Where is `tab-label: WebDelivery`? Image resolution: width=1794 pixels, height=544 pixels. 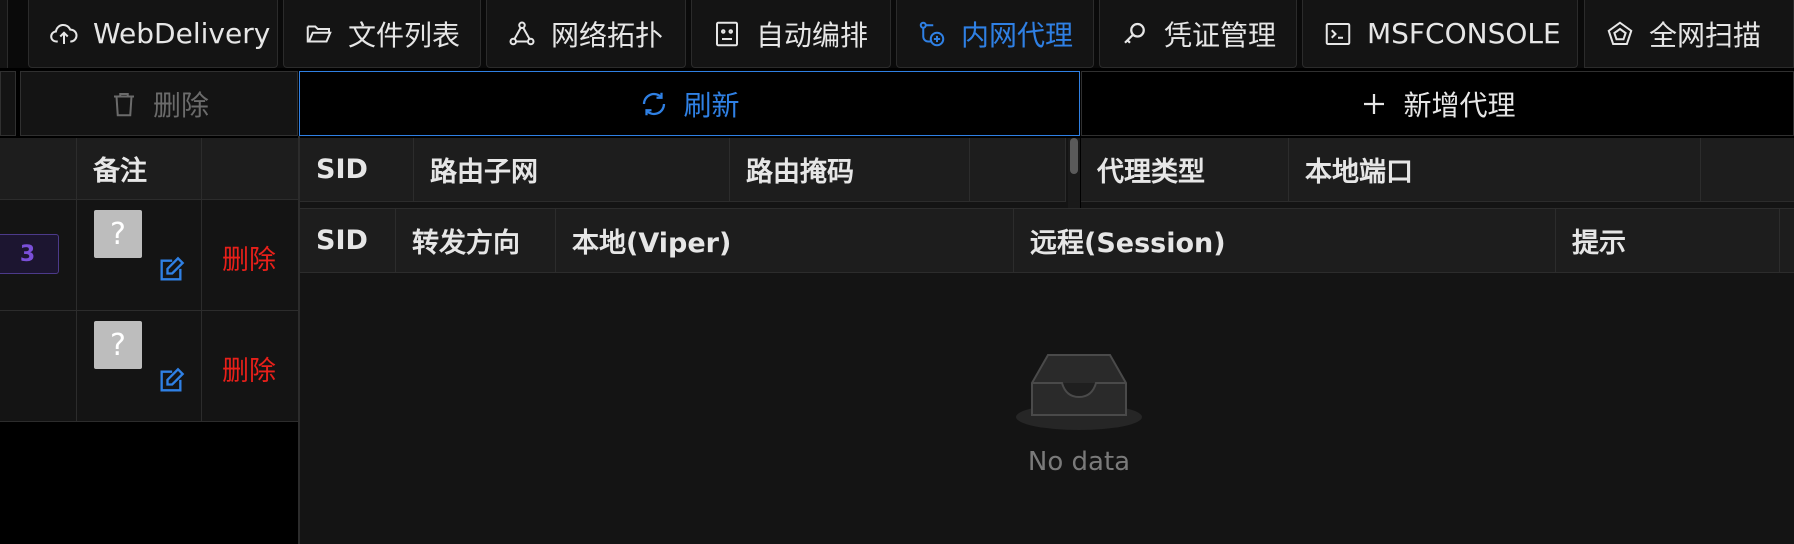 tab-label: WebDelivery is located at coordinates (182, 33).